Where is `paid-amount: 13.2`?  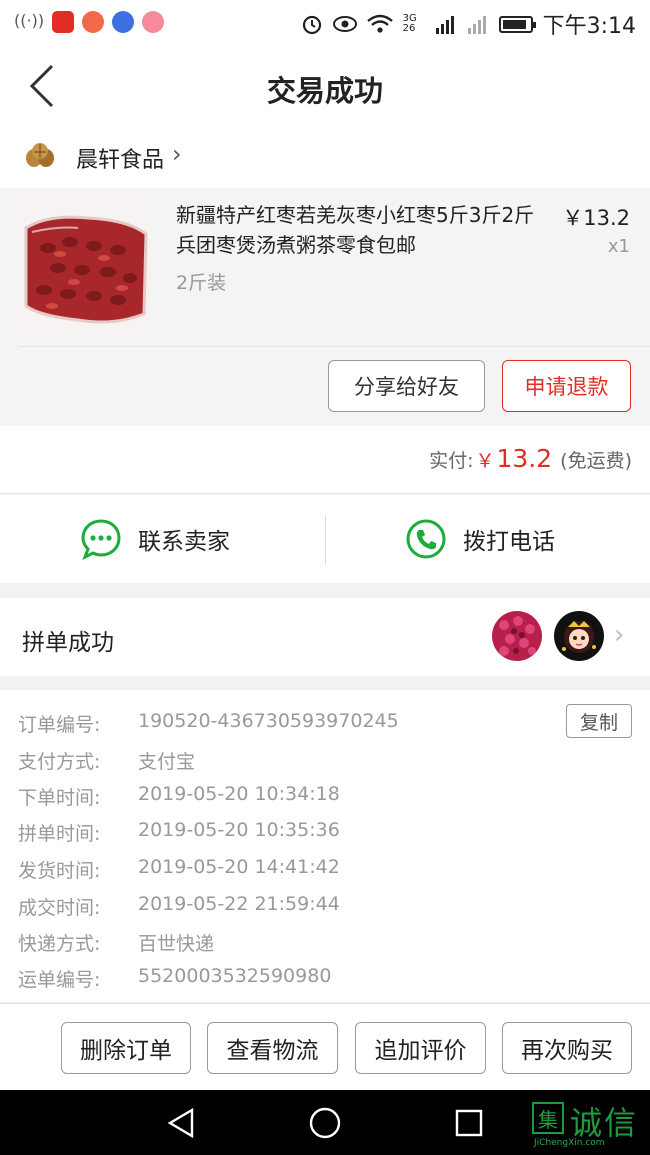
paid-amount: 13.2 is located at coordinates (524, 458).